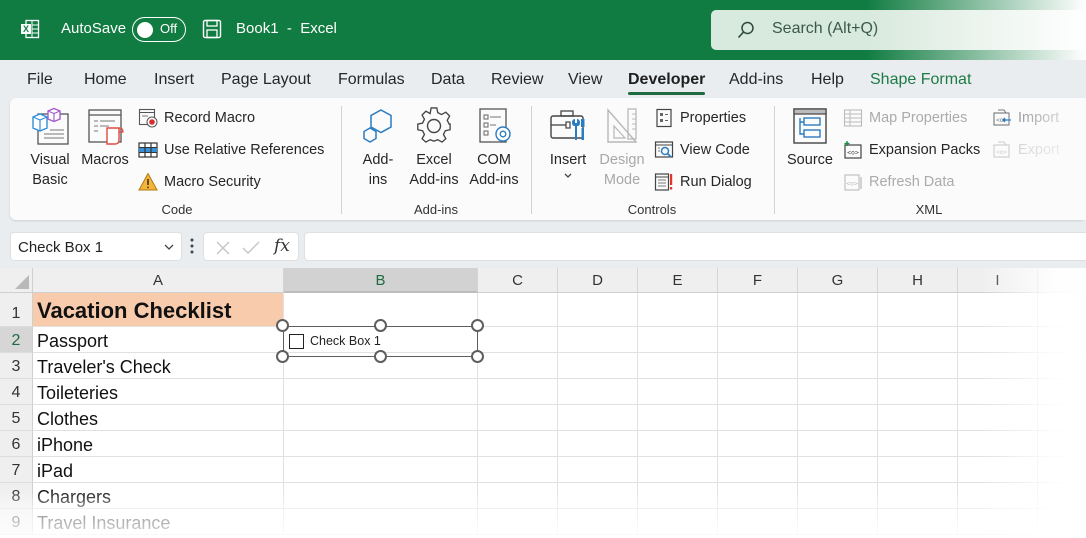 The height and width of the screenshot is (538, 1086). What do you see at coordinates (998, 280) in the screenshot?
I see `column-header-i: I` at bounding box center [998, 280].